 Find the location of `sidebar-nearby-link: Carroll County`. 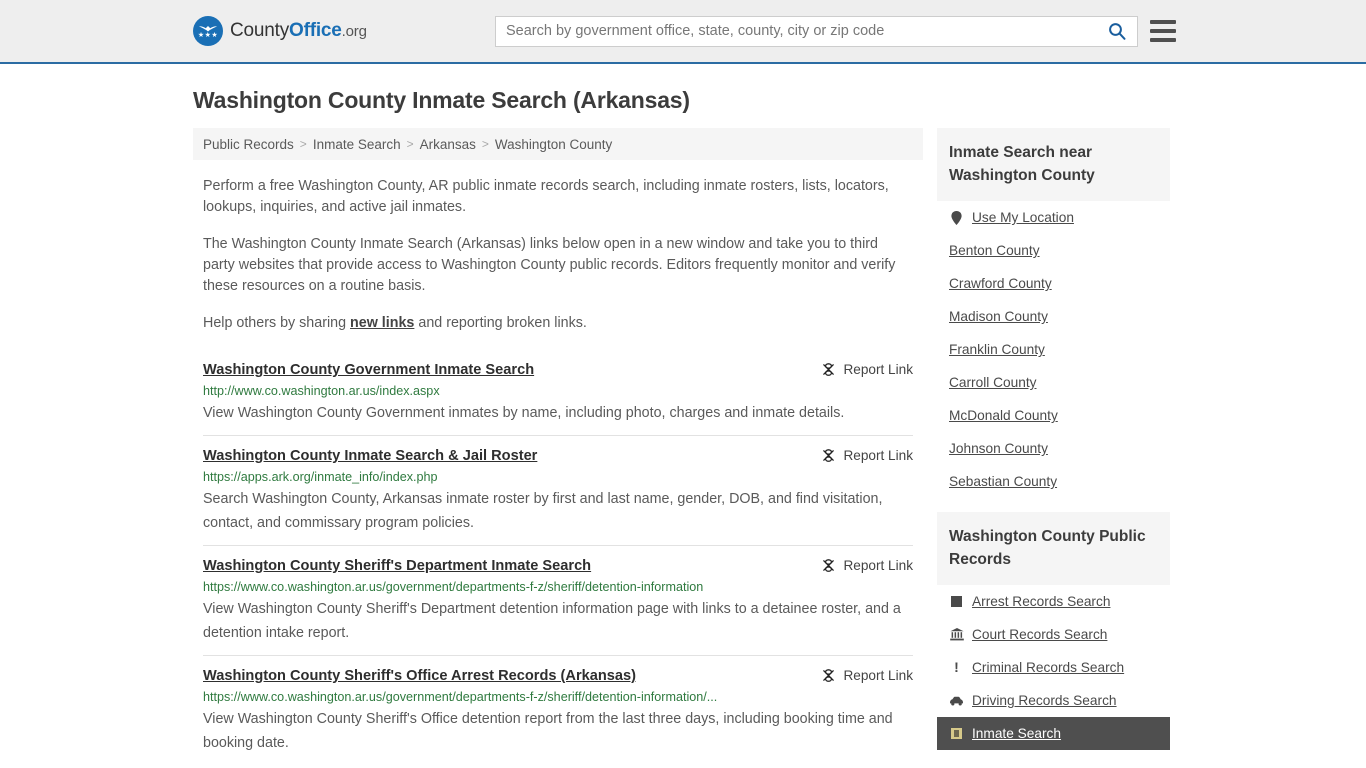

sidebar-nearby-link: Carroll County is located at coordinates (992, 382).